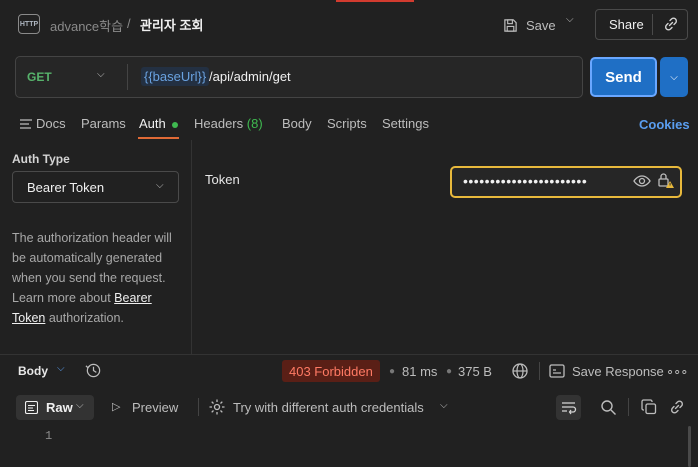 The height and width of the screenshot is (467, 698). I want to click on save-button: Save, so click(529, 25).